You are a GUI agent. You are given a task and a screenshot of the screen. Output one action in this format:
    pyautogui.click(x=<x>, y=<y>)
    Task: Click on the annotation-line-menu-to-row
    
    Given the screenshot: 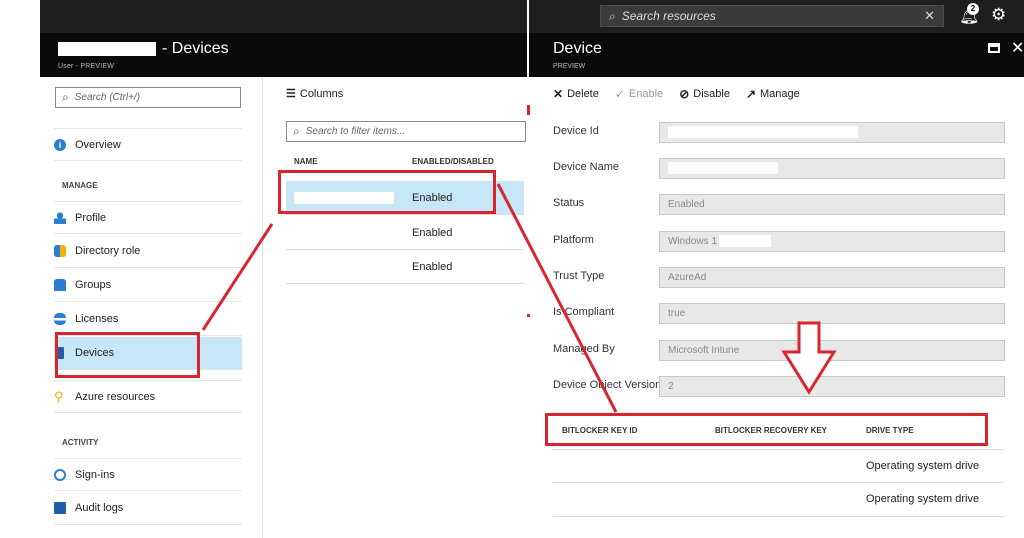 What is the action you would take?
    pyautogui.click(x=237, y=277)
    